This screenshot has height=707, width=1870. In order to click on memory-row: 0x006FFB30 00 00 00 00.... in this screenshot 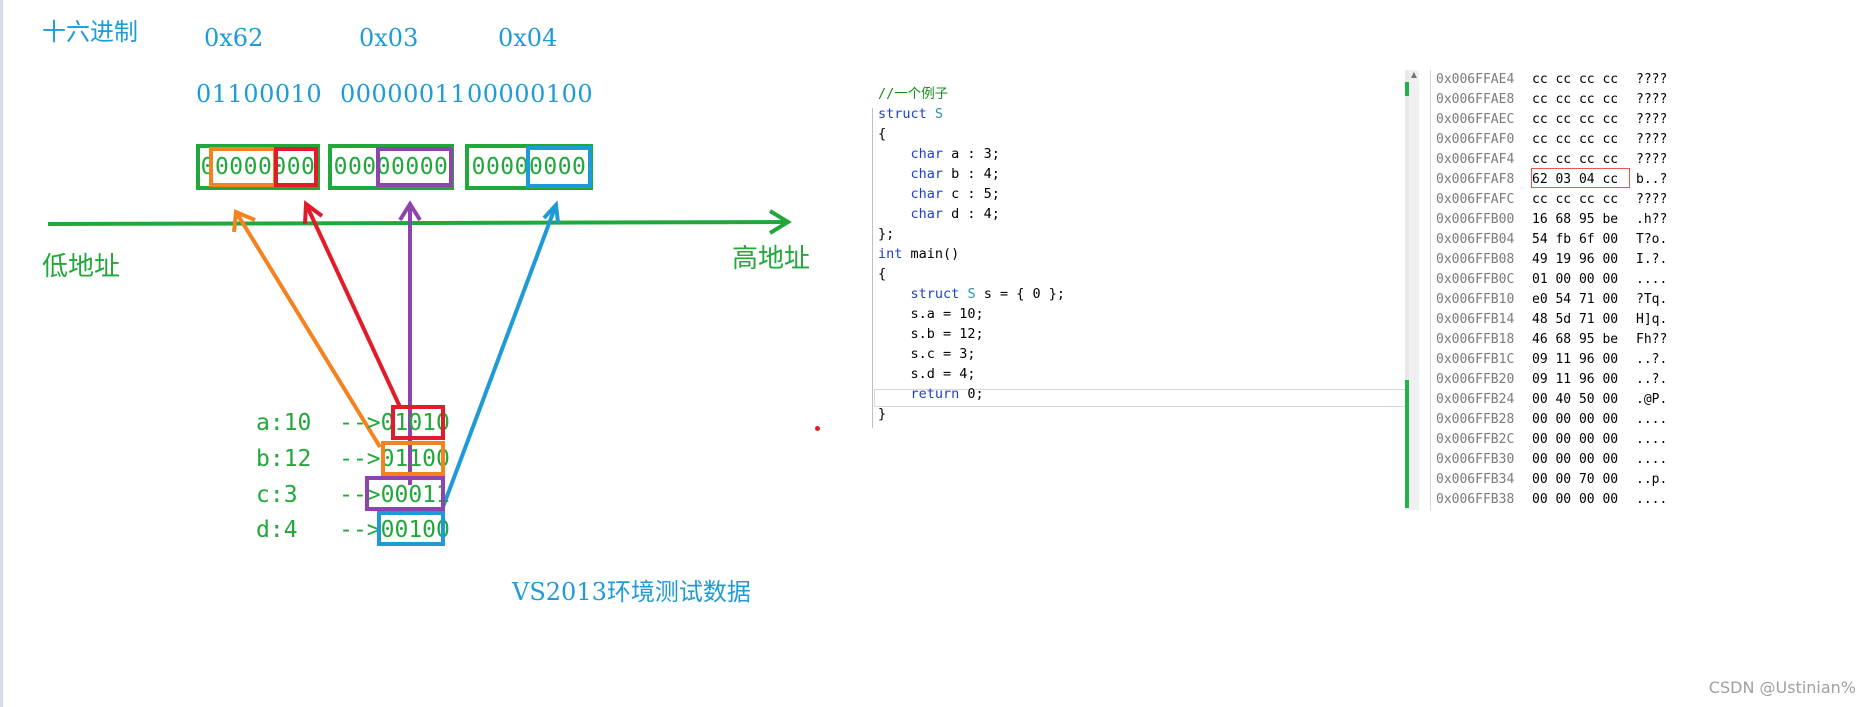, I will do `click(1551, 460)`.